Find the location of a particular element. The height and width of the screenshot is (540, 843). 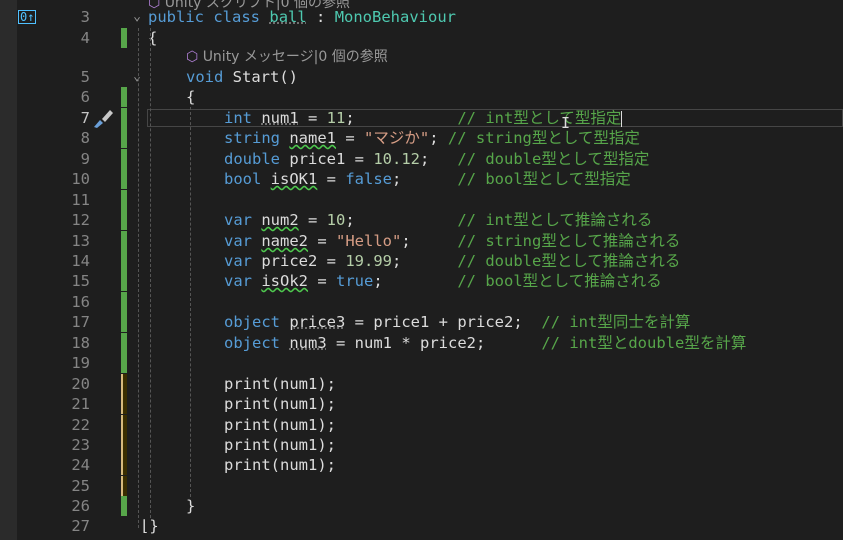

code-line-3: 3 ⌄ public class ball : MonoBehaviour is located at coordinates (421, 17).